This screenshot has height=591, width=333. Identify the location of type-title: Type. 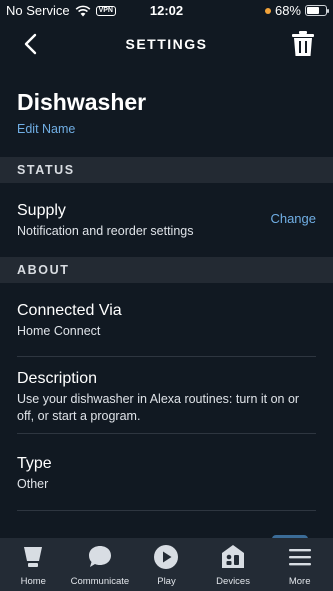
(34, 463).